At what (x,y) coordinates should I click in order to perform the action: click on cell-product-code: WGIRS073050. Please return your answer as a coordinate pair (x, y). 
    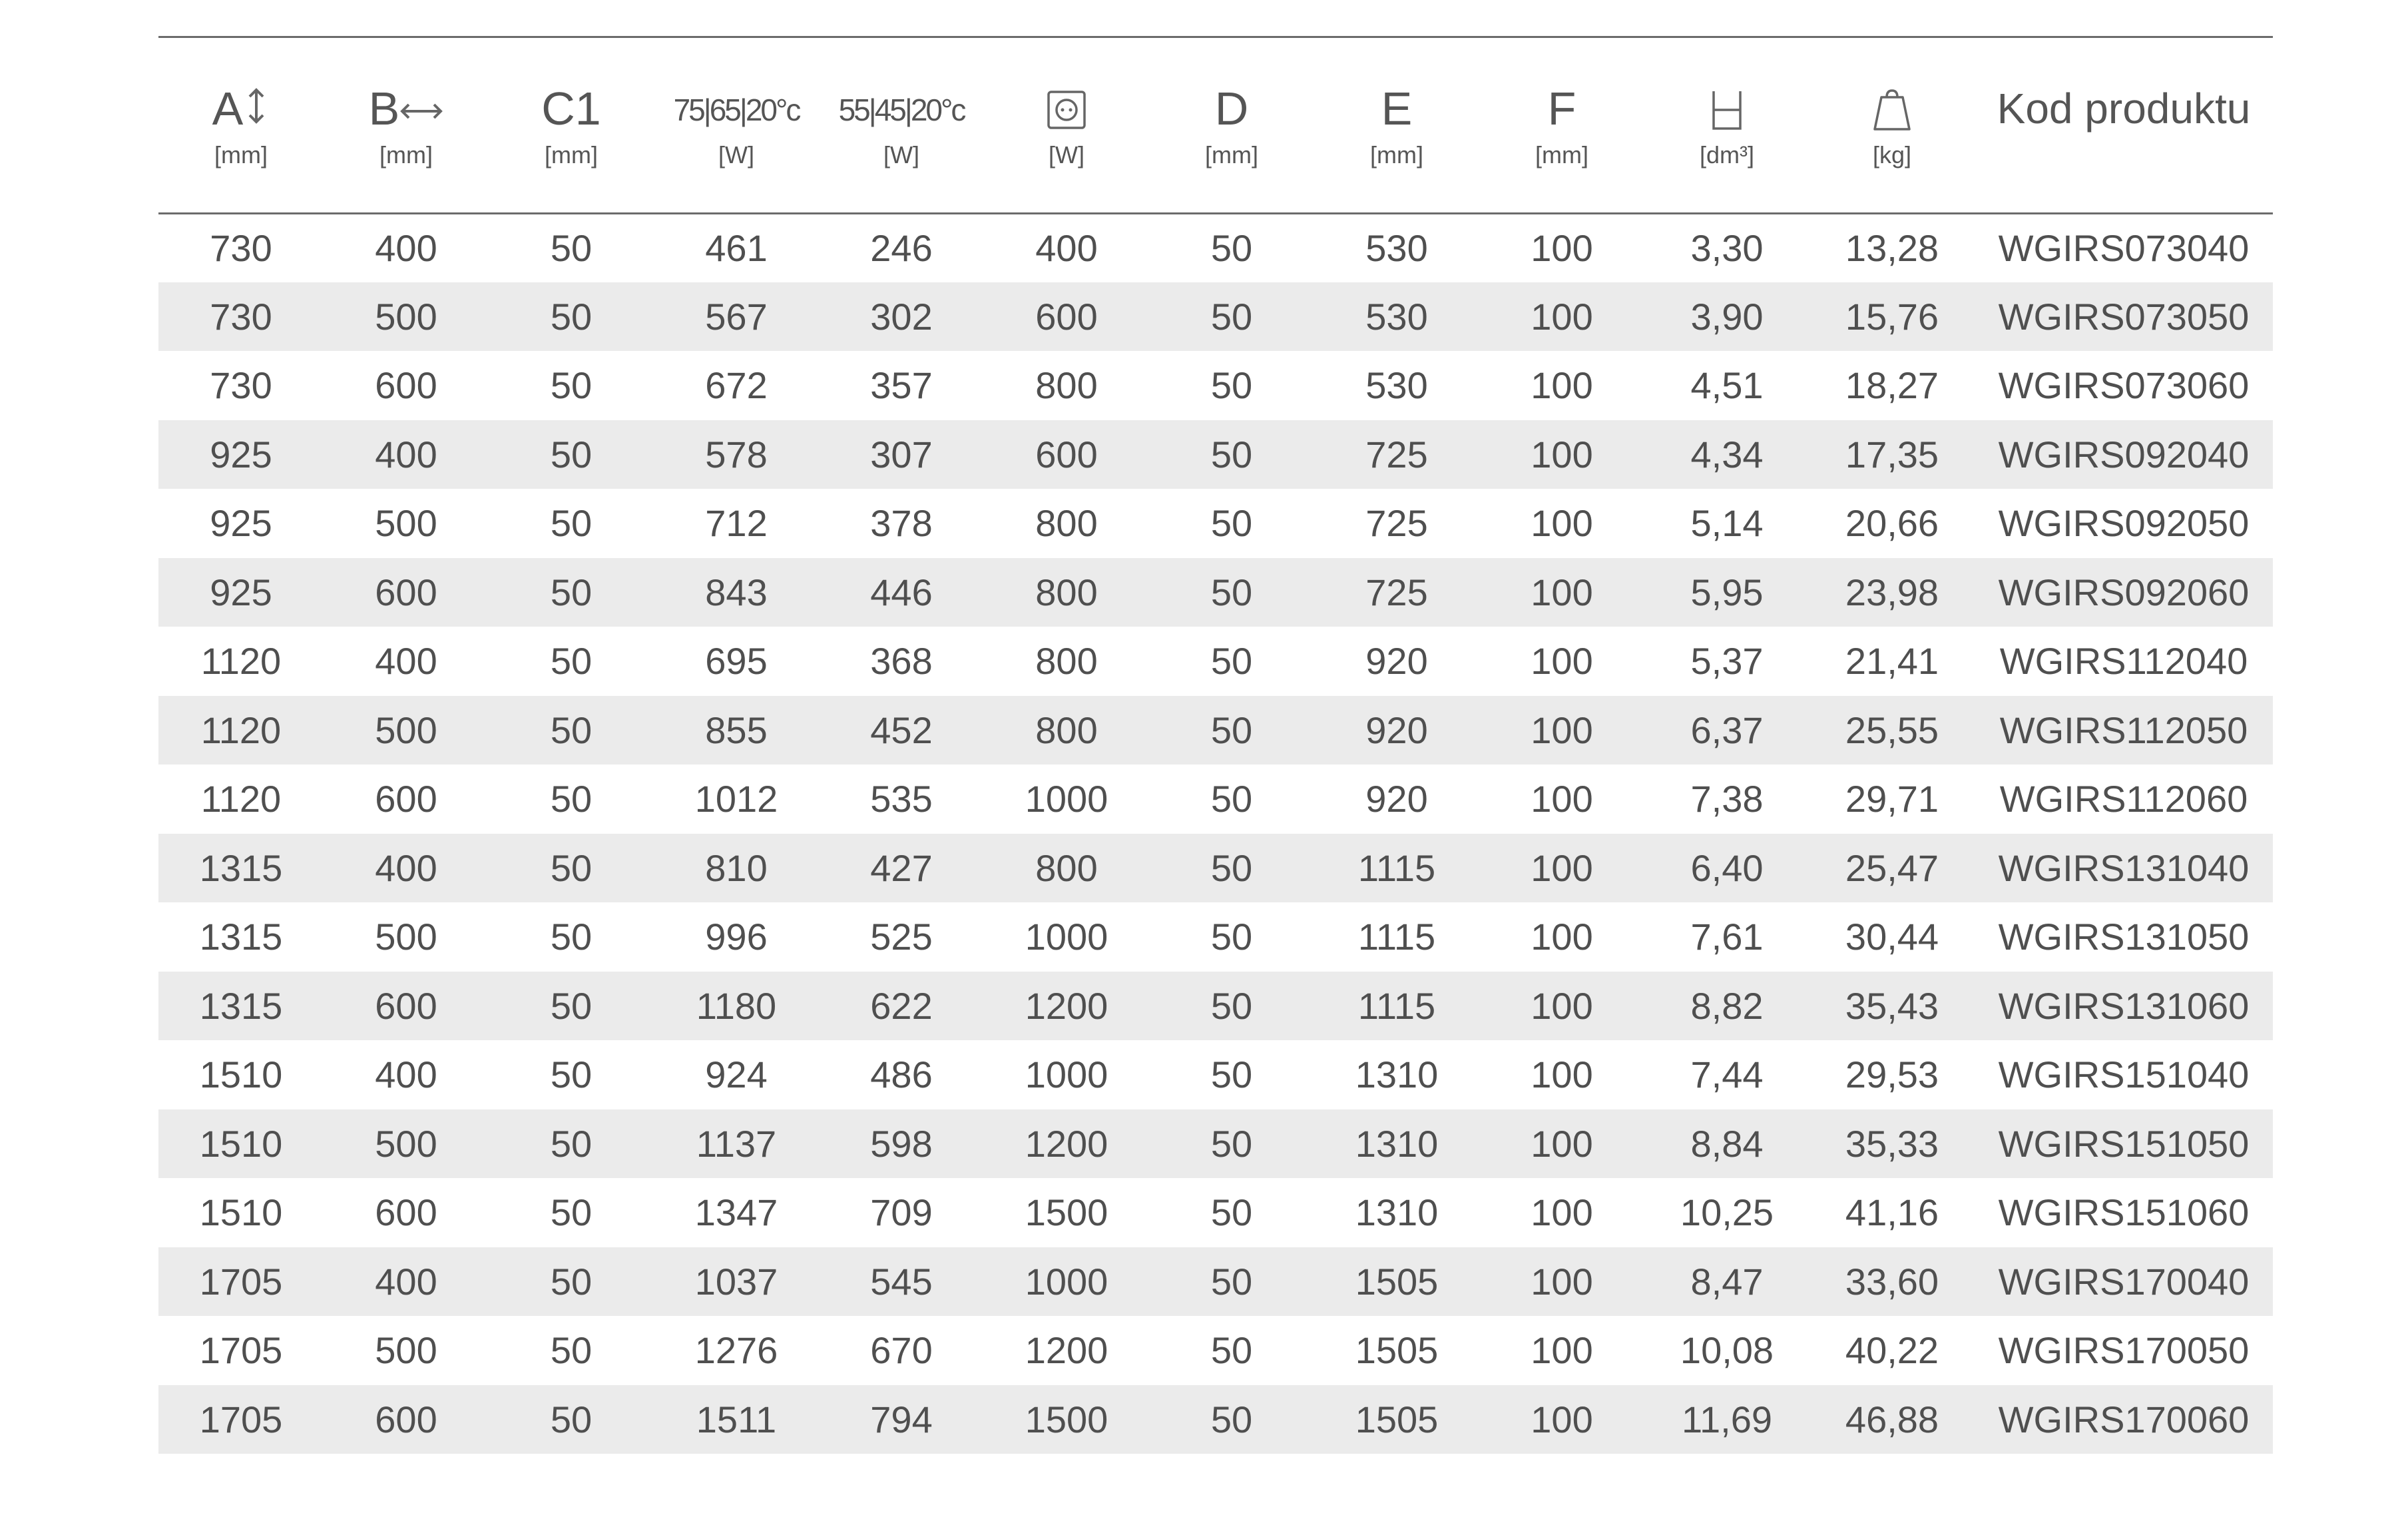
    Looking at the image, I should click on (2124, 316).